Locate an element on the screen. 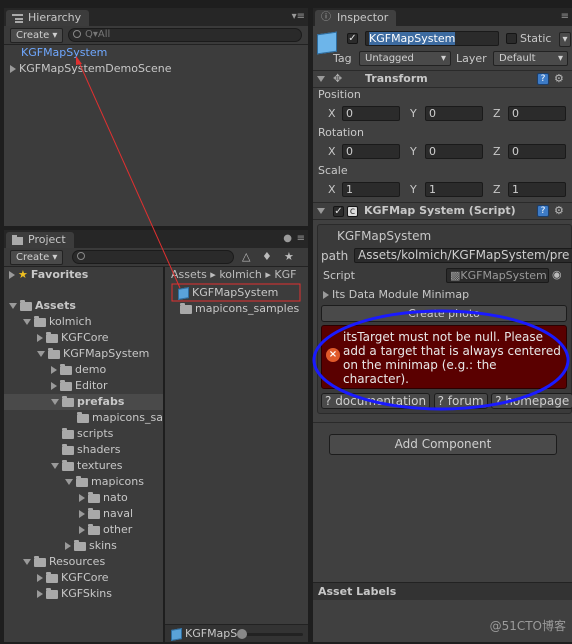  documentation-button: ? documentation is located at coordinates (376, 401).